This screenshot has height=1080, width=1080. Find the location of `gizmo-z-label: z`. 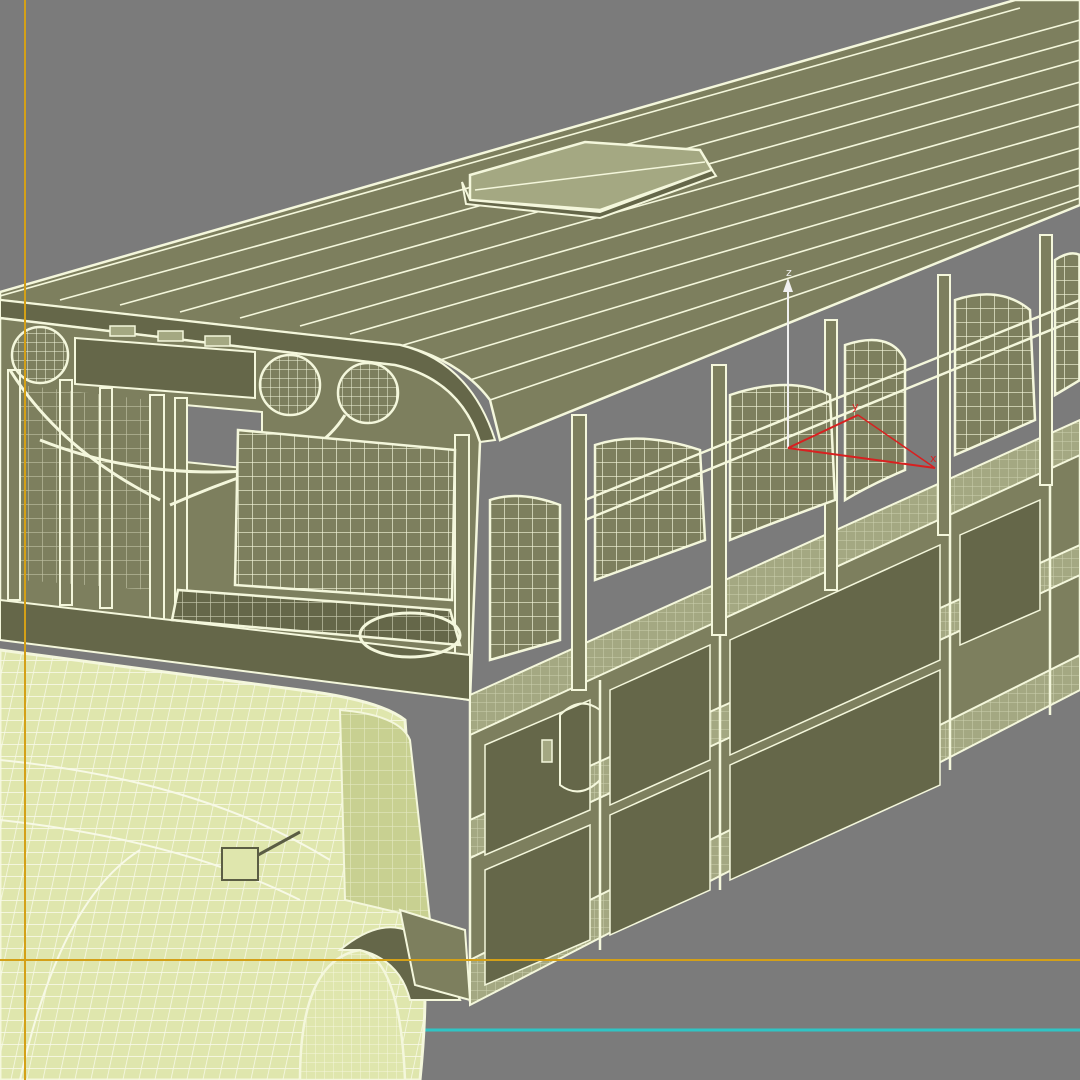

gizmo-z-label: z is located at coordinates (789, 272).